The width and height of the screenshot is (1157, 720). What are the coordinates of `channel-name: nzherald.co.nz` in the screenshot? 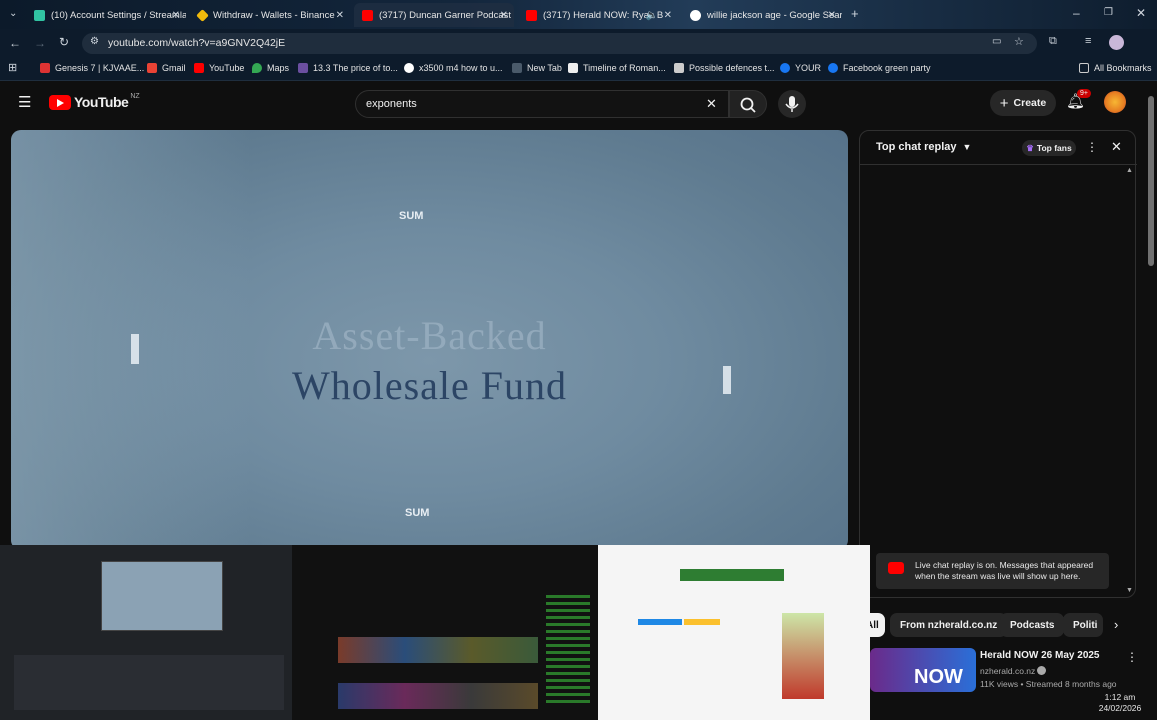 It's located at (1007, 671).